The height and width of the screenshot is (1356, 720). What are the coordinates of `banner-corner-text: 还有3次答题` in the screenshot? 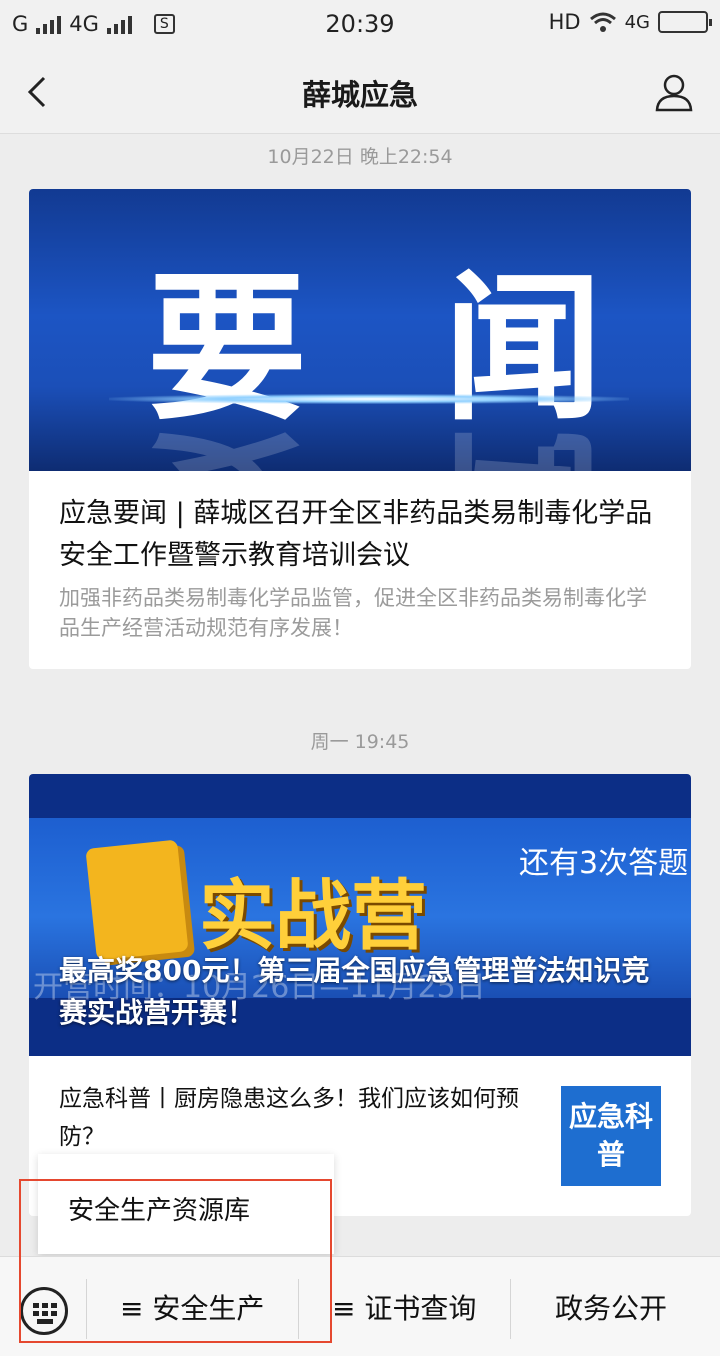 It's located at (604, 863).